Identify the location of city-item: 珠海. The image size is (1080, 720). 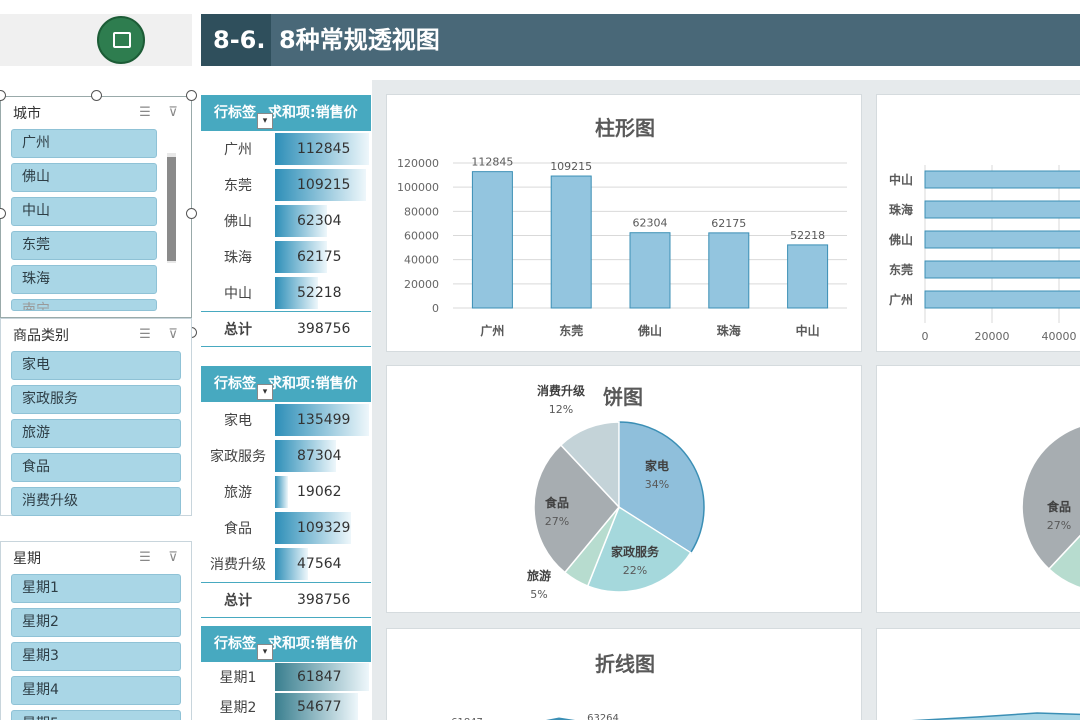
(84, 279).